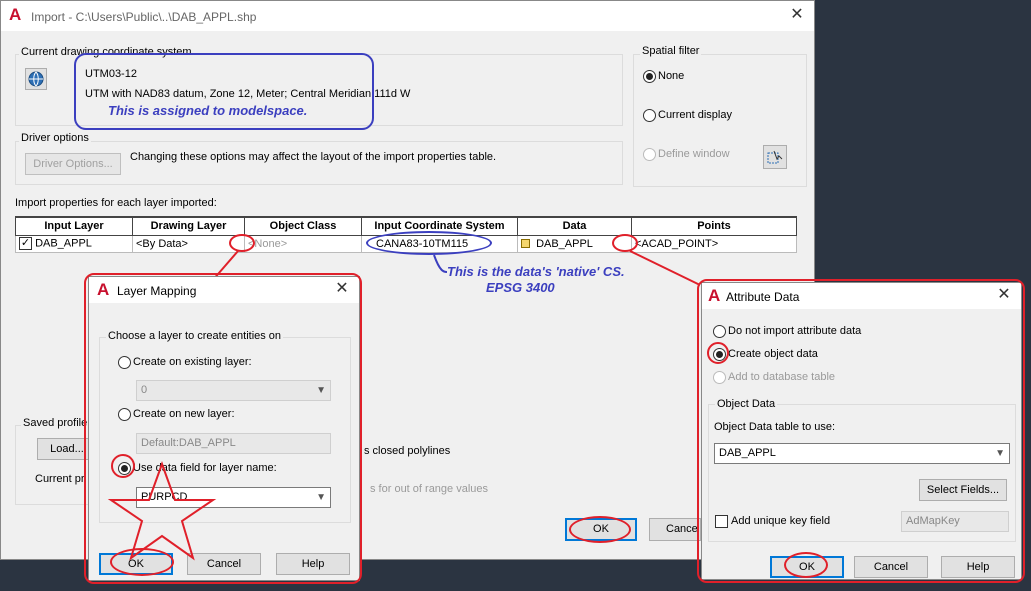 The image size is (1031, 591). What do you see at coordinates (806, 565) in the screenshot?
I see `attribute-ok-ring` at bounding box center [806, 565].